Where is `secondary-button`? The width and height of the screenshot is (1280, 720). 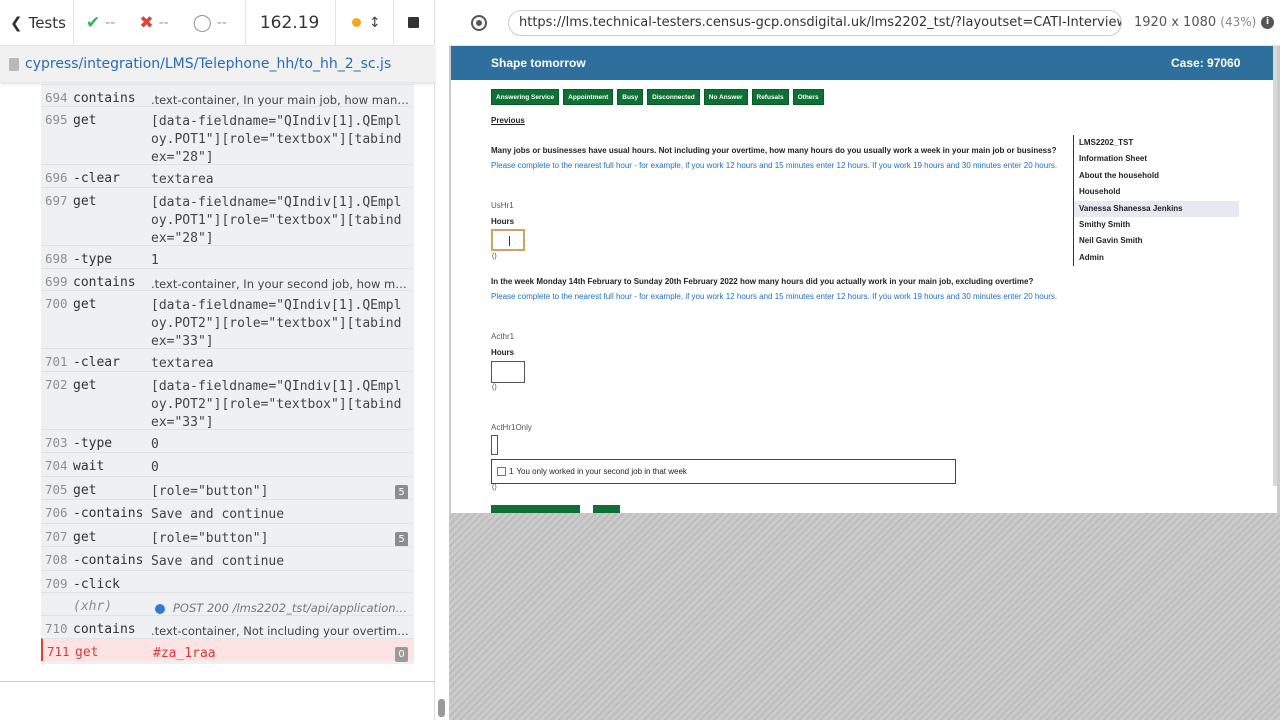
secondary-button is located at coordinates (606, 509).